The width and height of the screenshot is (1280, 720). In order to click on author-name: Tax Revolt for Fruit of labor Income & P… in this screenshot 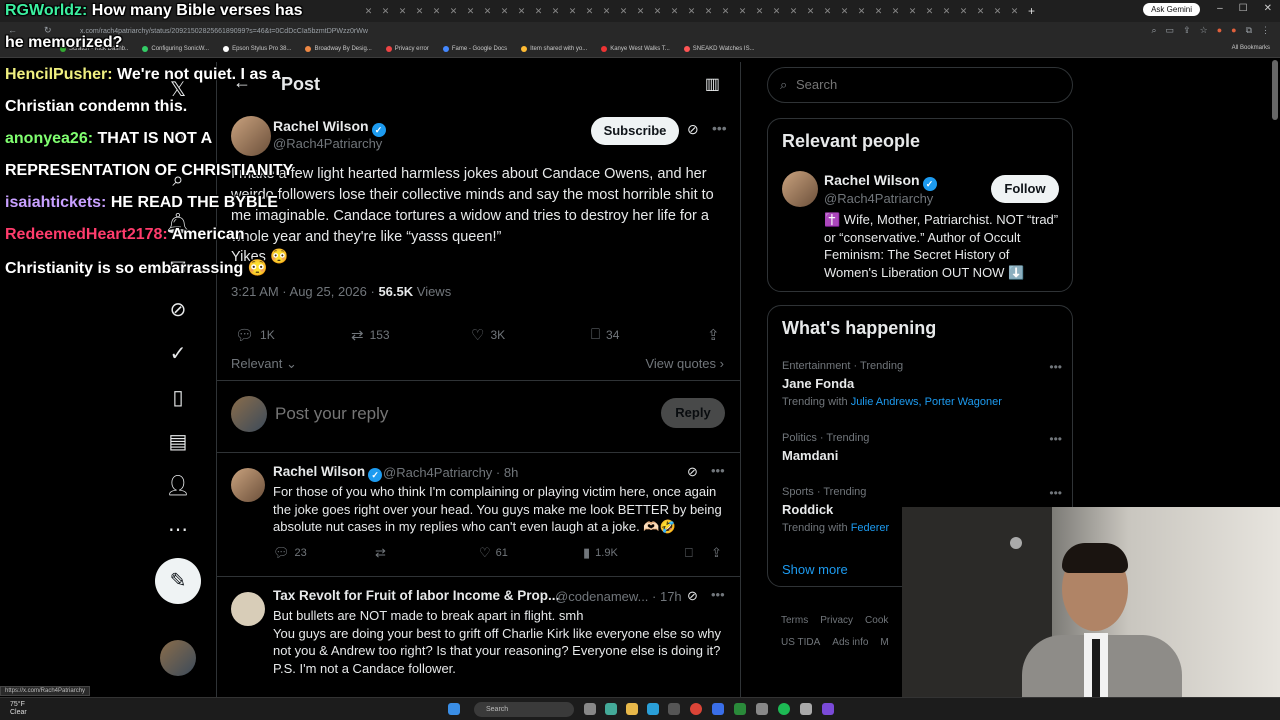, I will do `click(416, 595)`.